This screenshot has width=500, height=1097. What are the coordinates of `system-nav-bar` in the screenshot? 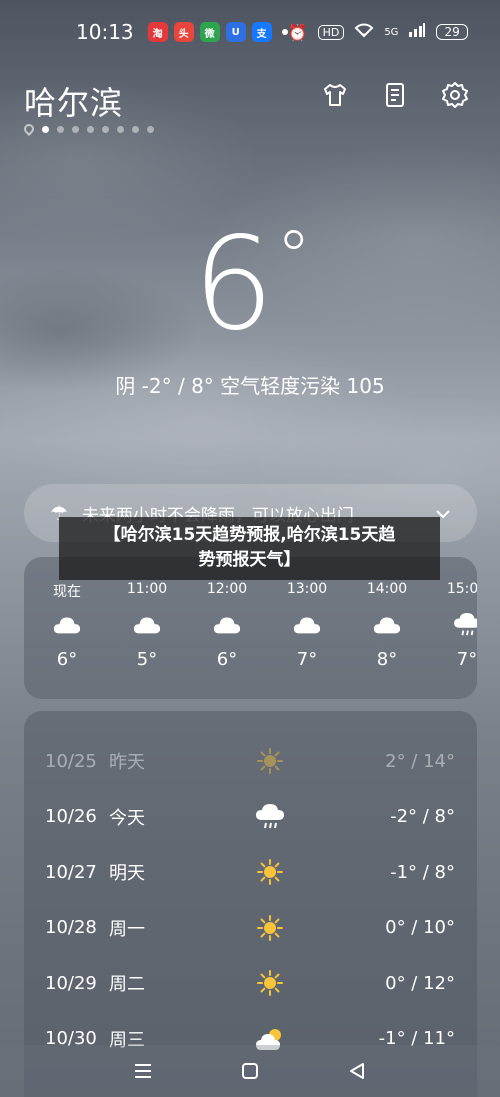 It's located at (250, 1071).